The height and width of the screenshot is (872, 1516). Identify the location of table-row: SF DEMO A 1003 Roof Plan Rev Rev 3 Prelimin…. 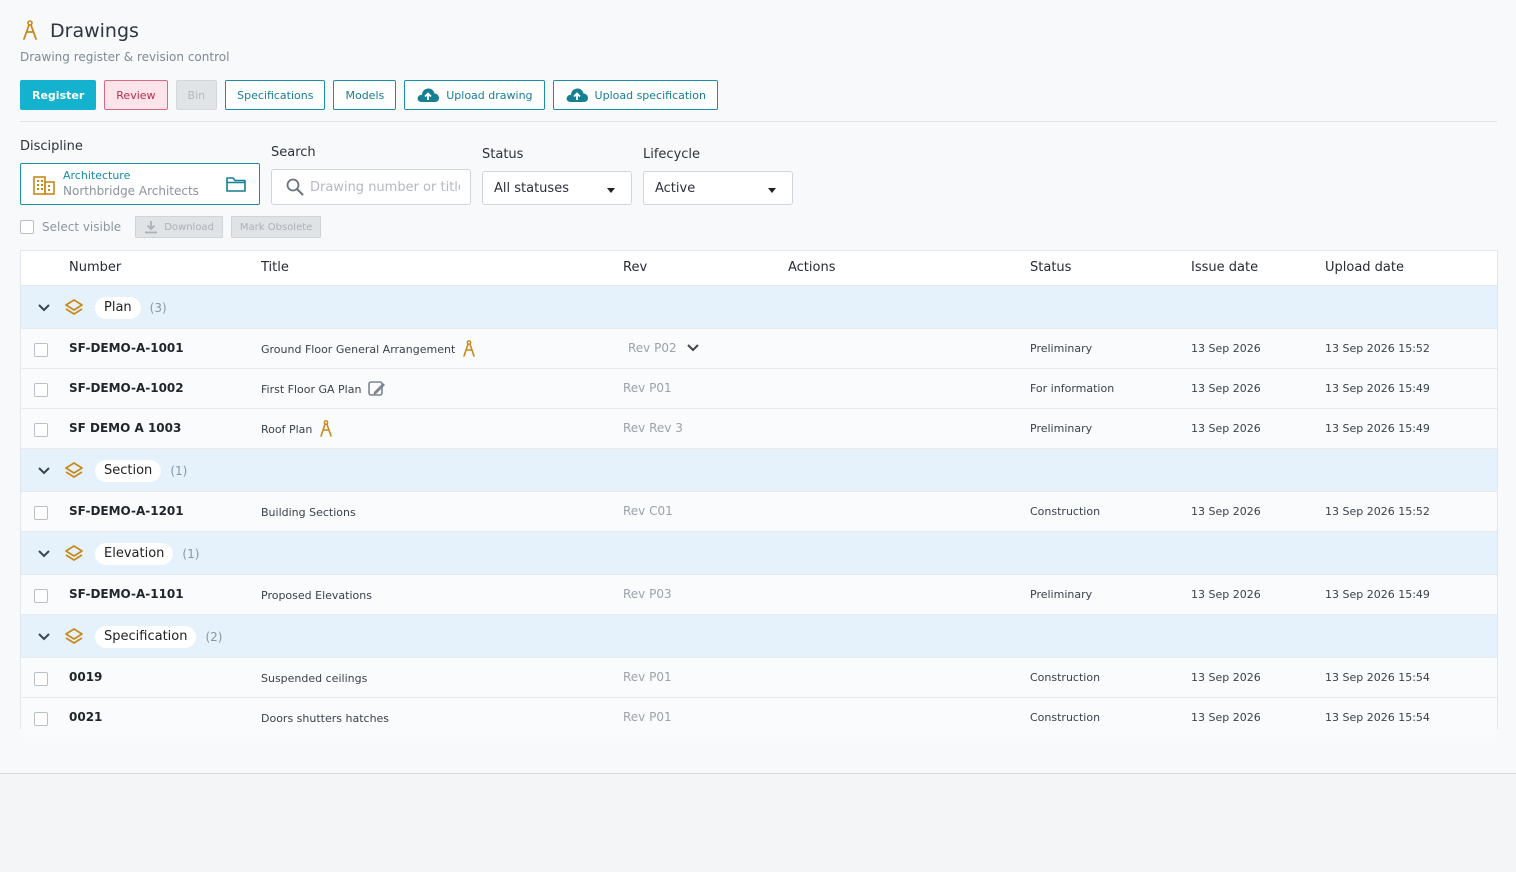
(759, 428).